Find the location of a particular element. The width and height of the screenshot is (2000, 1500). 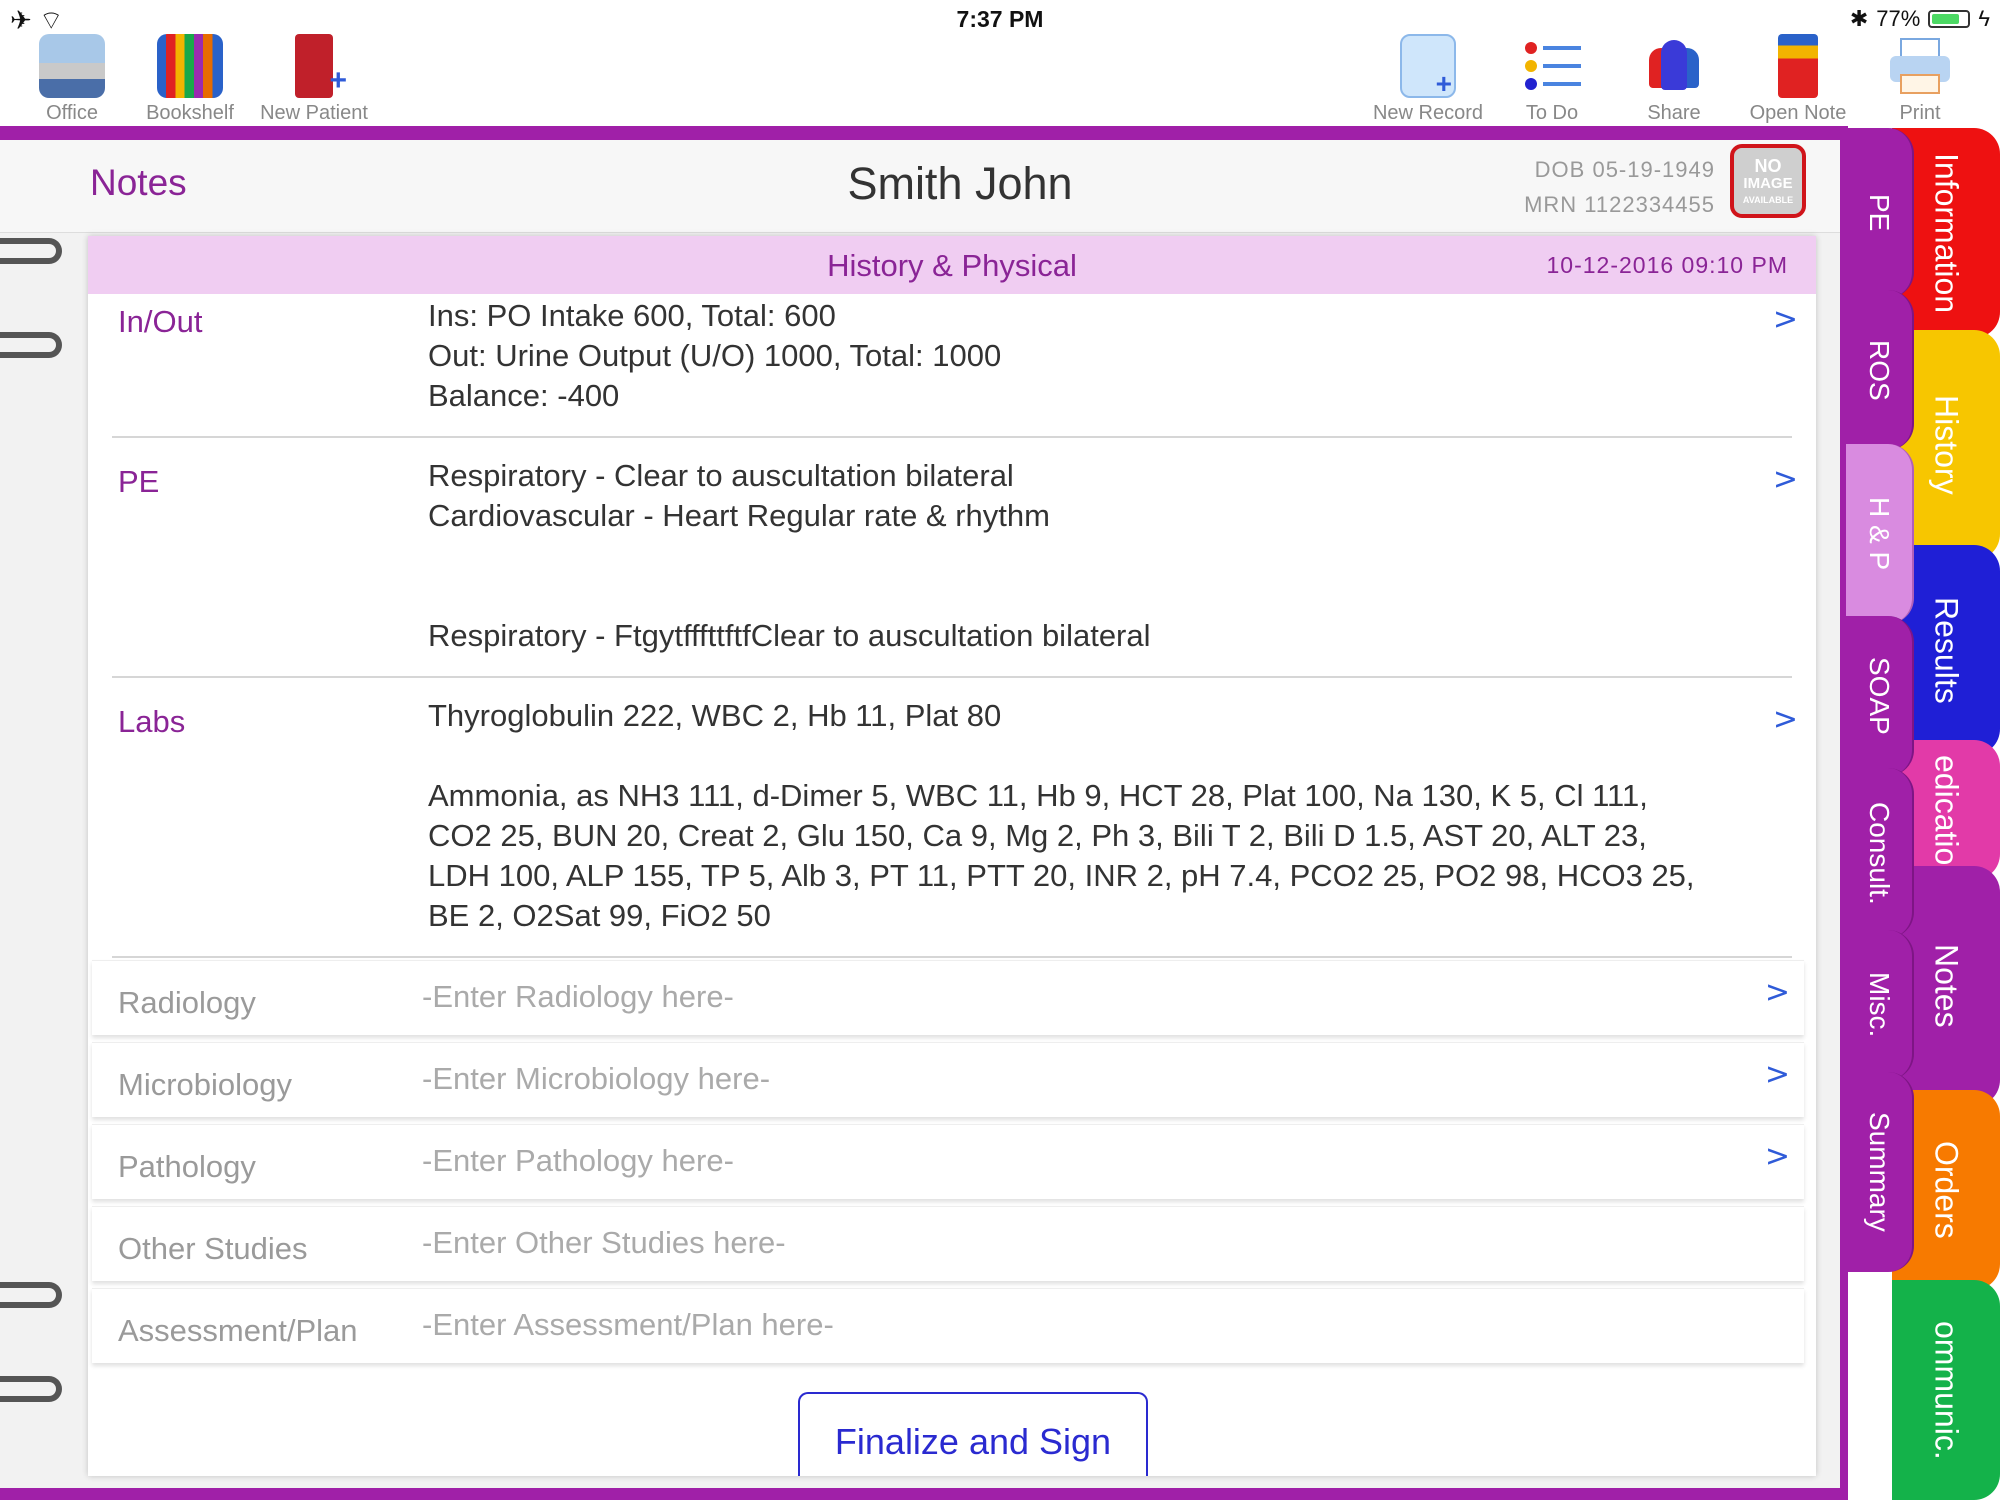

tab-label: Misc. is located at coordinates (1879, 1005).